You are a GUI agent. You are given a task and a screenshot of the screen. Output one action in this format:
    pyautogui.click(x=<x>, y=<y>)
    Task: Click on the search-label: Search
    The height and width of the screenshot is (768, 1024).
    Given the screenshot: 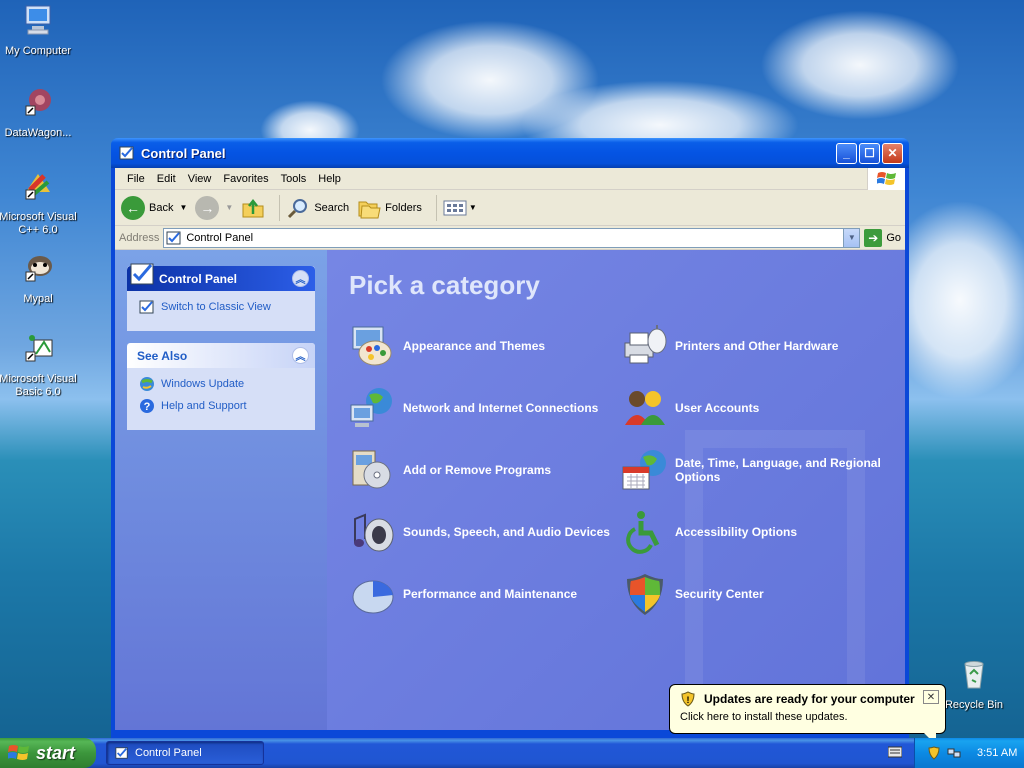 What is the action you would take?
    pyautogui.click(x=332, y=207)
    